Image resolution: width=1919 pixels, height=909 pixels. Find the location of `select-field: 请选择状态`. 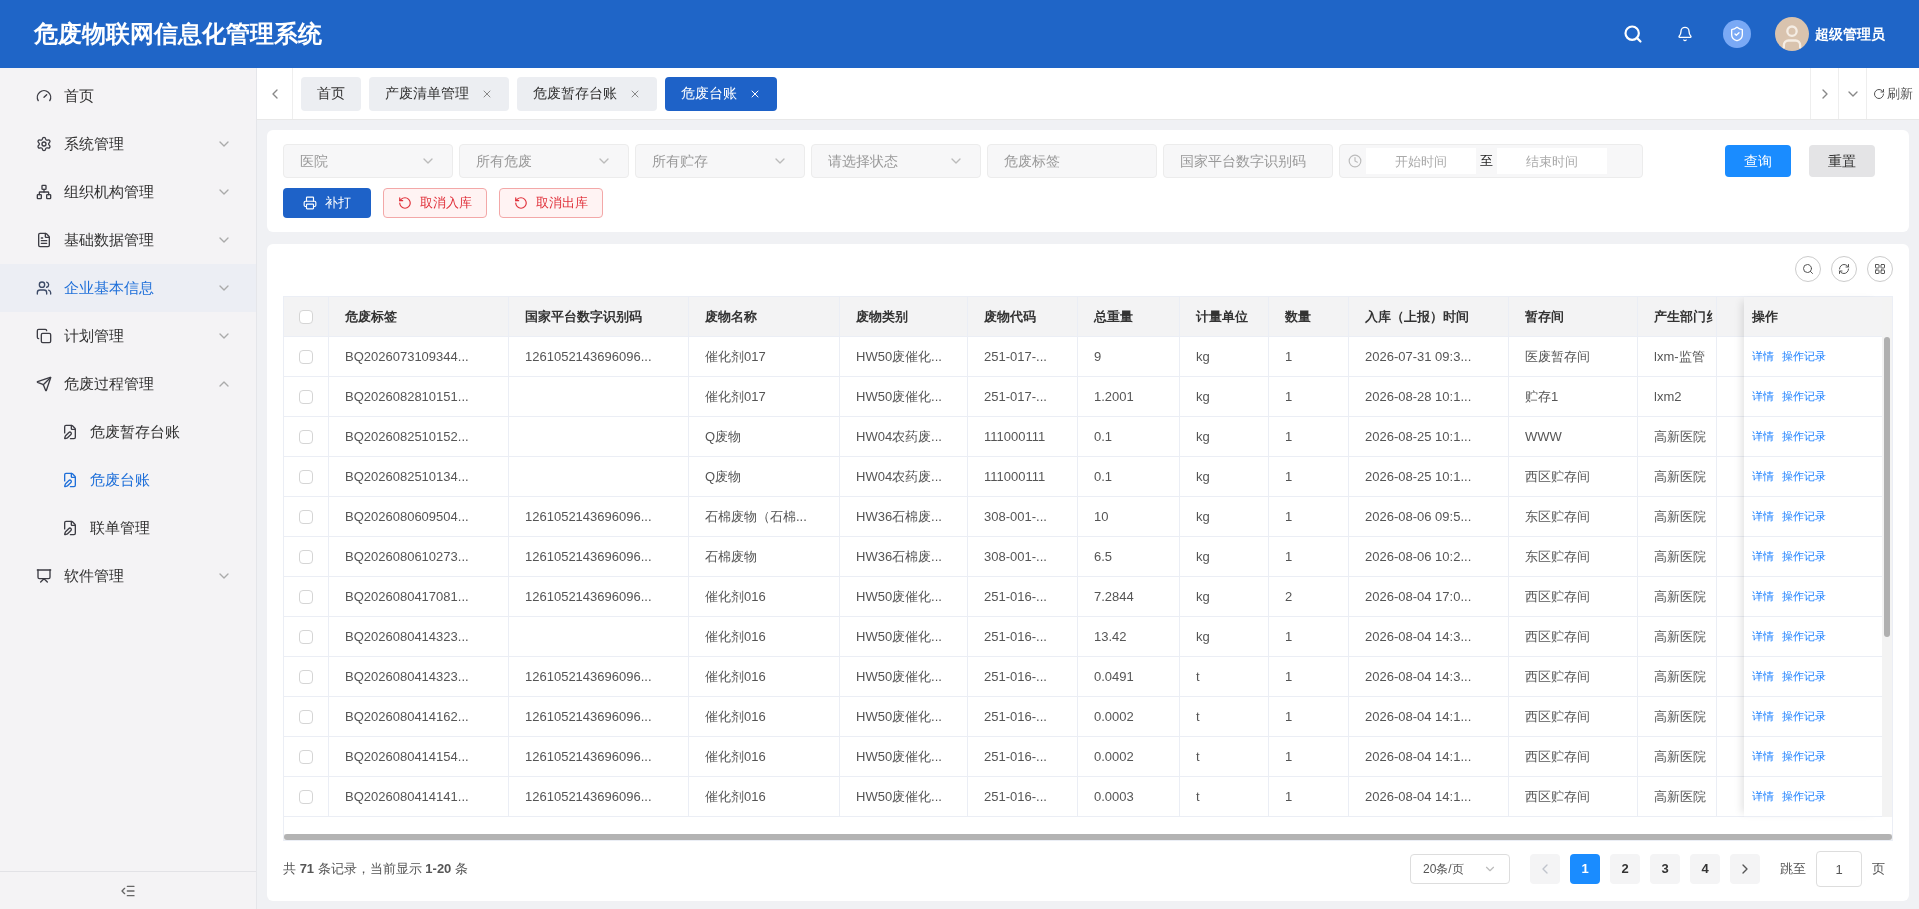

select-field: 请选择状态 is located at coordinates (896, 161).